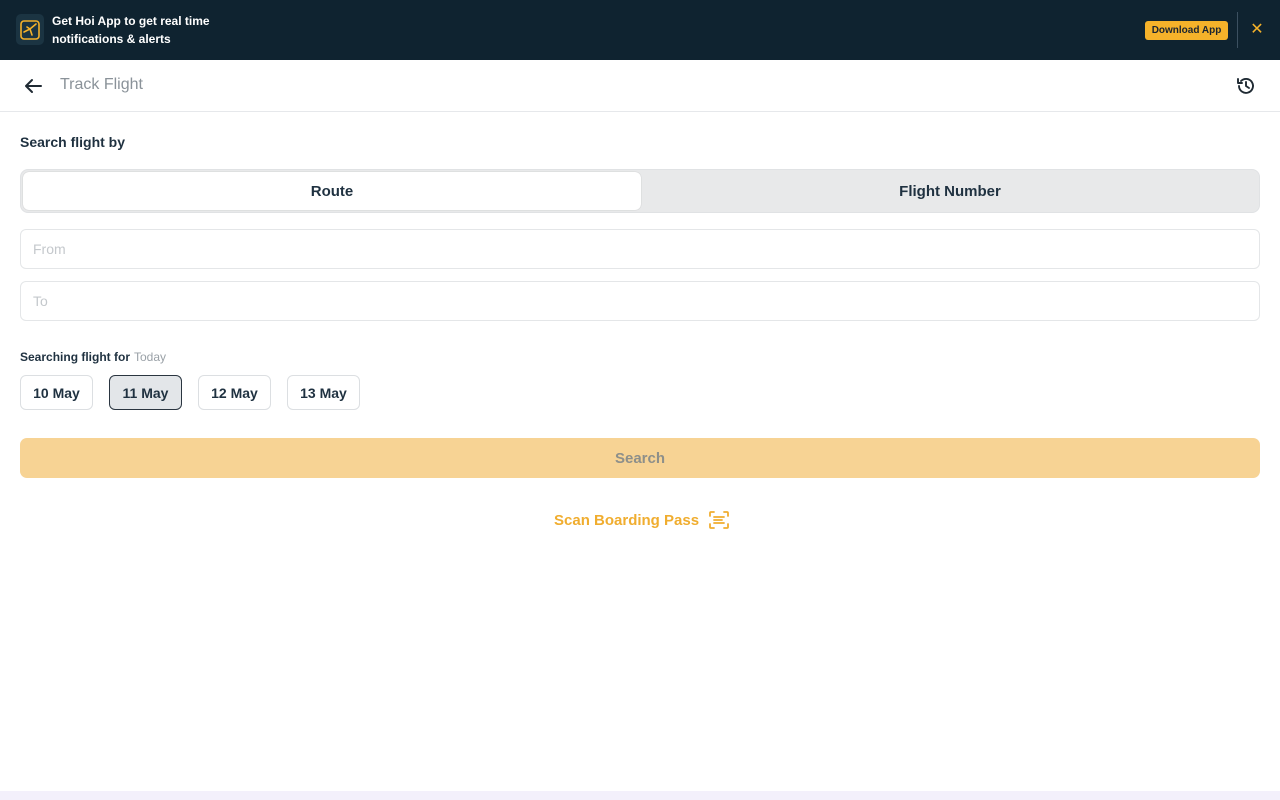  What do you see at coordinates (75, 357) in the screenshot?
I see `date-label: Searching flight for` at bounding box center [75, 357].